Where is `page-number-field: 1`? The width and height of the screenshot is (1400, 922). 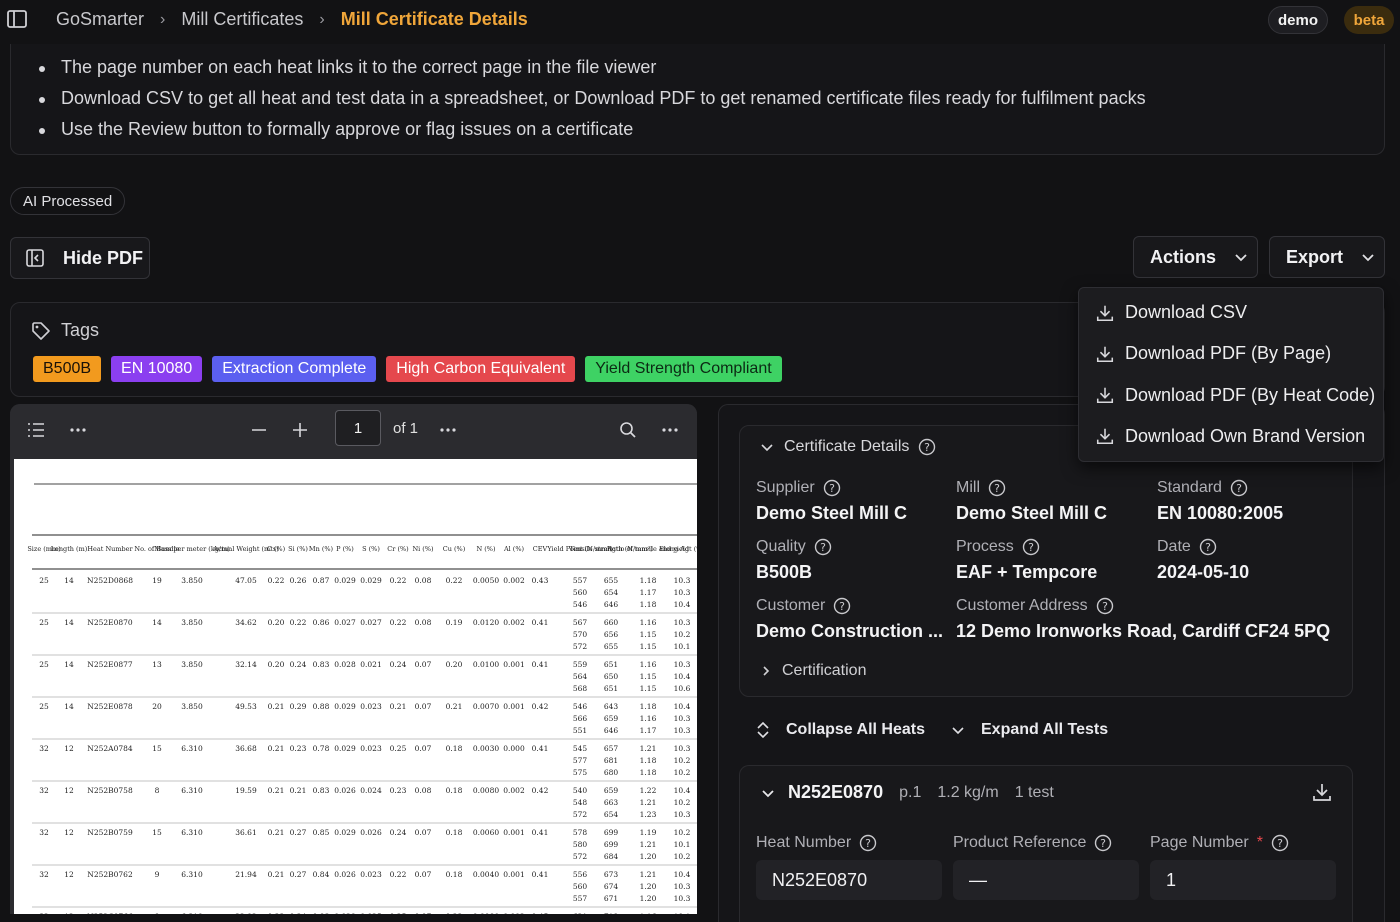 page-number-field: 1 is located at coordinates (1243, 880).